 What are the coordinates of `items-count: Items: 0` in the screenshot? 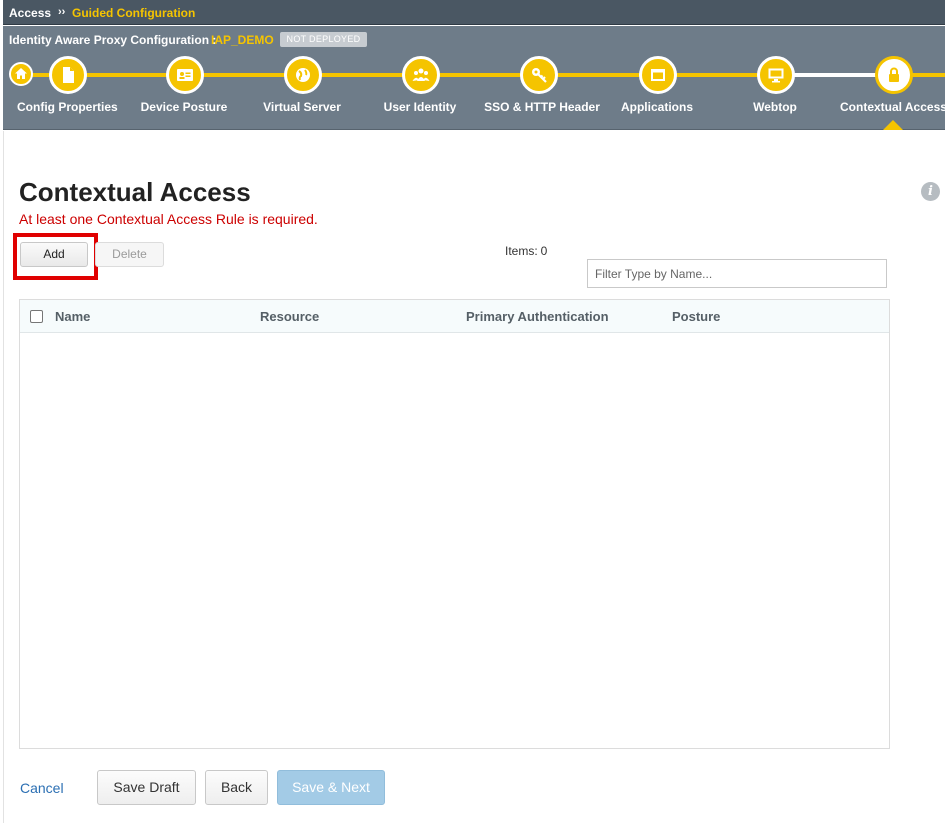 It's located at (526, 251).